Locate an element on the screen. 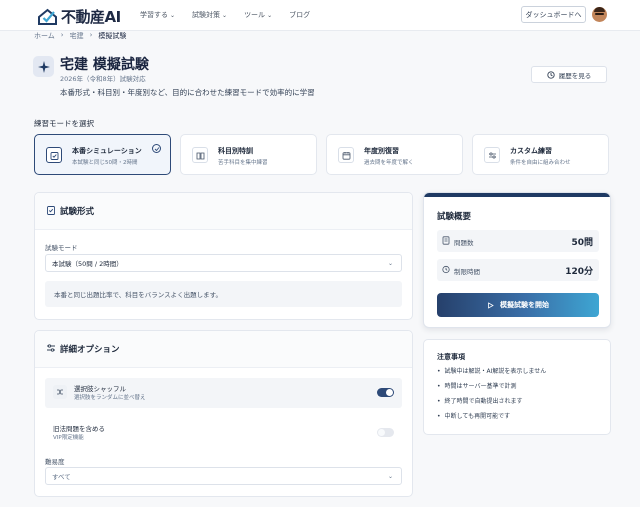  mode-title: 本番シミュレーション is located at coordinates (107, 151).